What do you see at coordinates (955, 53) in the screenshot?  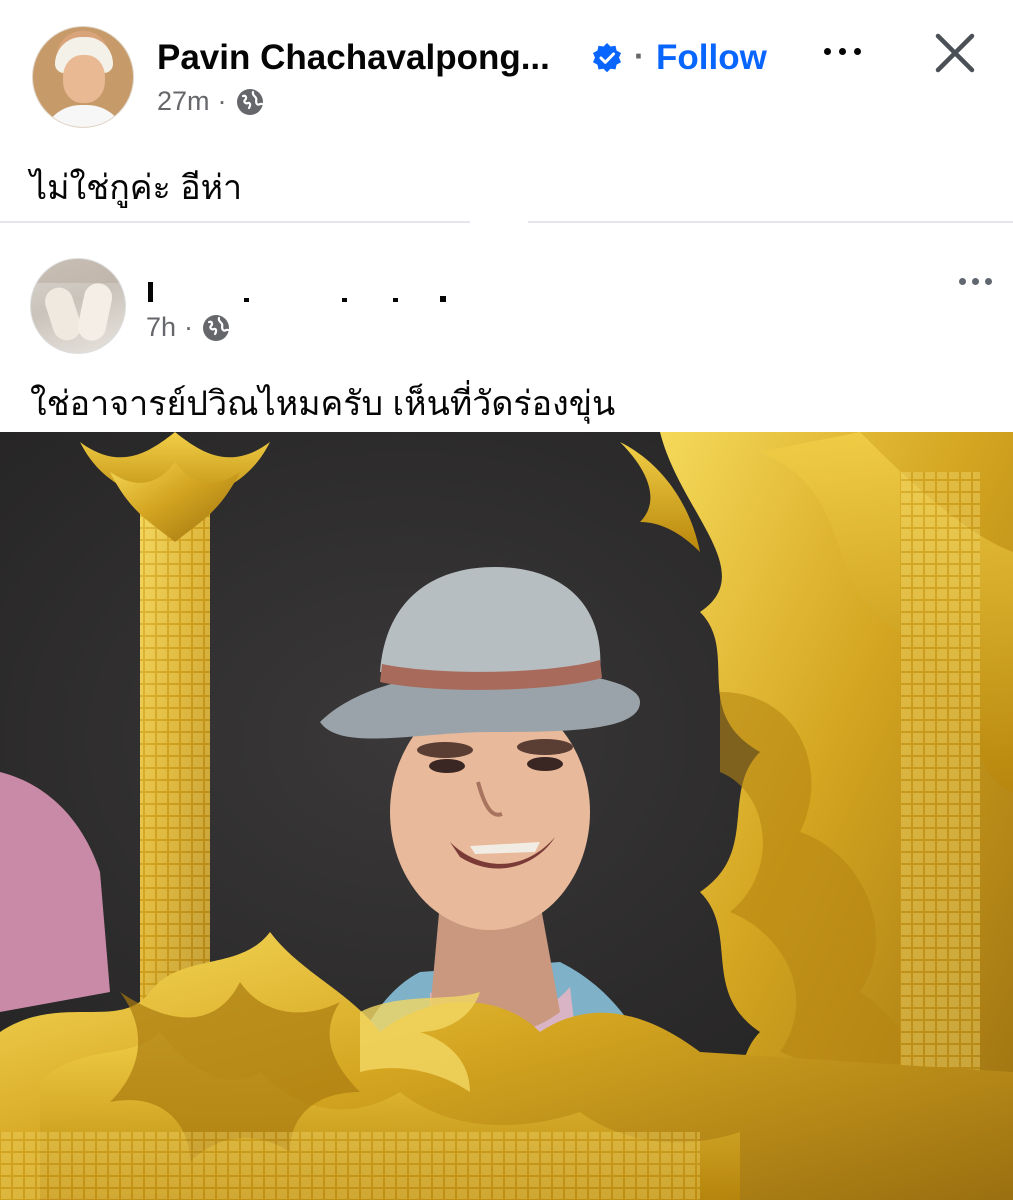 I see `close-icon` at bounding box center [955, 53].